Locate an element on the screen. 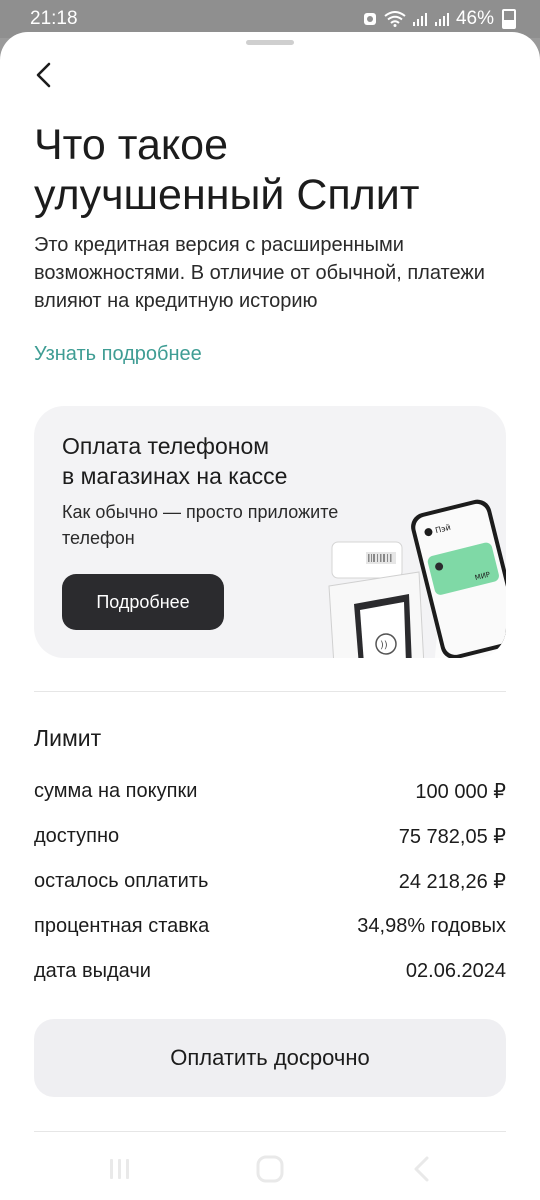 The width and height of the screenshot is (540, 1200). chevron-left-icon is located at coordinates (43, 75).